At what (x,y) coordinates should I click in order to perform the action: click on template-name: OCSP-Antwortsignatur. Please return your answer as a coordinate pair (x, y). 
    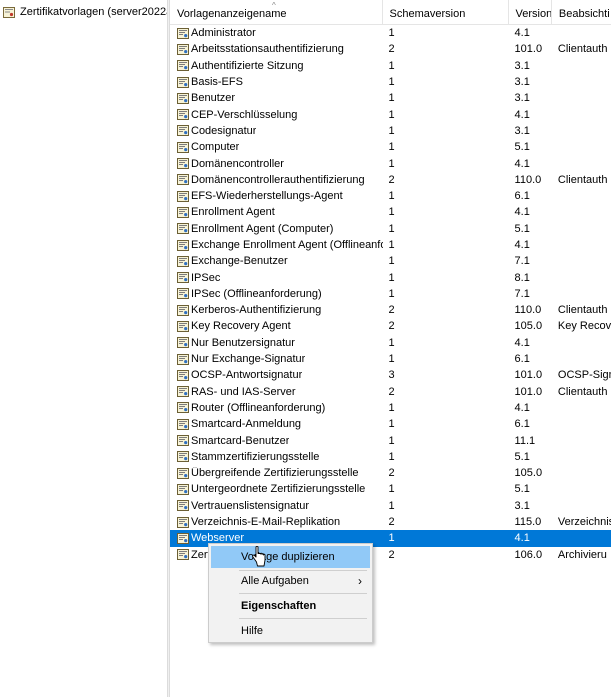
    Looking at the image, I should click on (247, 375).